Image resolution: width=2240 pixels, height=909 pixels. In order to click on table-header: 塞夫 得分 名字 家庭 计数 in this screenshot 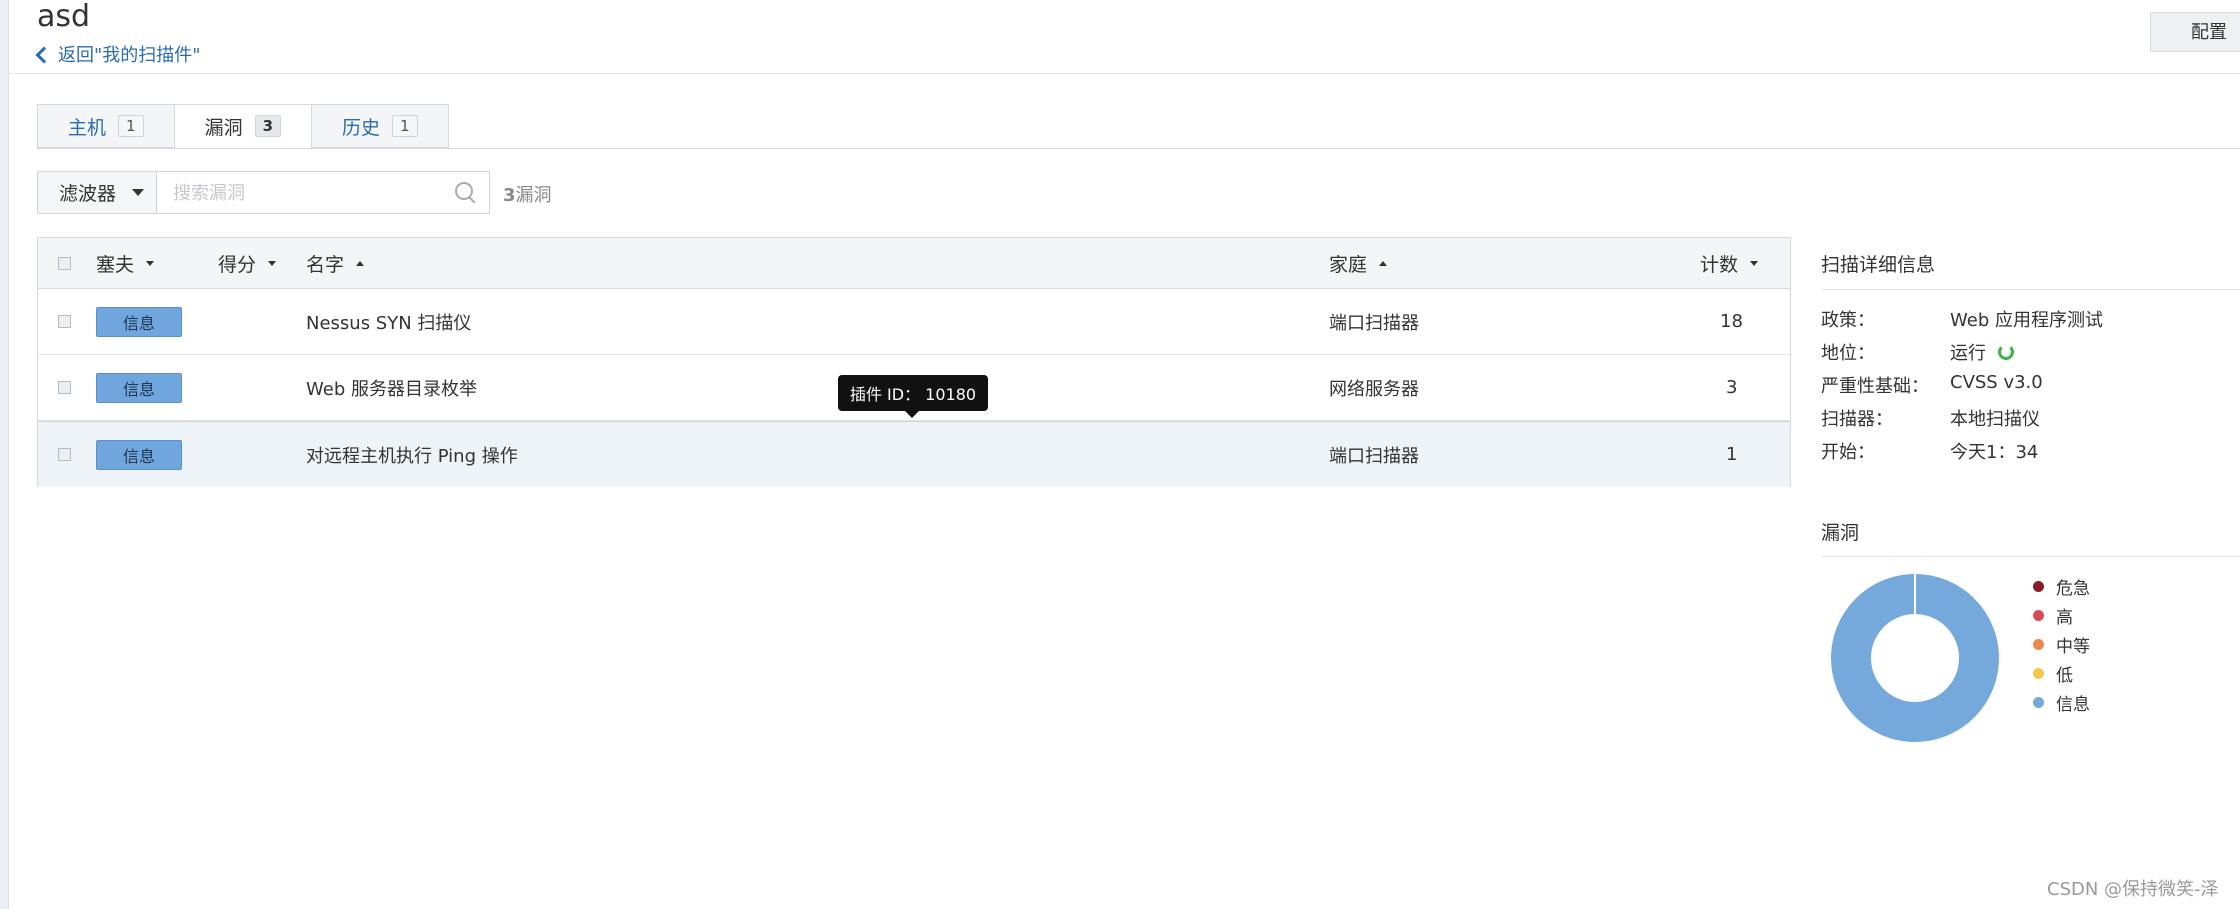, I will do `click(914, 263)`.